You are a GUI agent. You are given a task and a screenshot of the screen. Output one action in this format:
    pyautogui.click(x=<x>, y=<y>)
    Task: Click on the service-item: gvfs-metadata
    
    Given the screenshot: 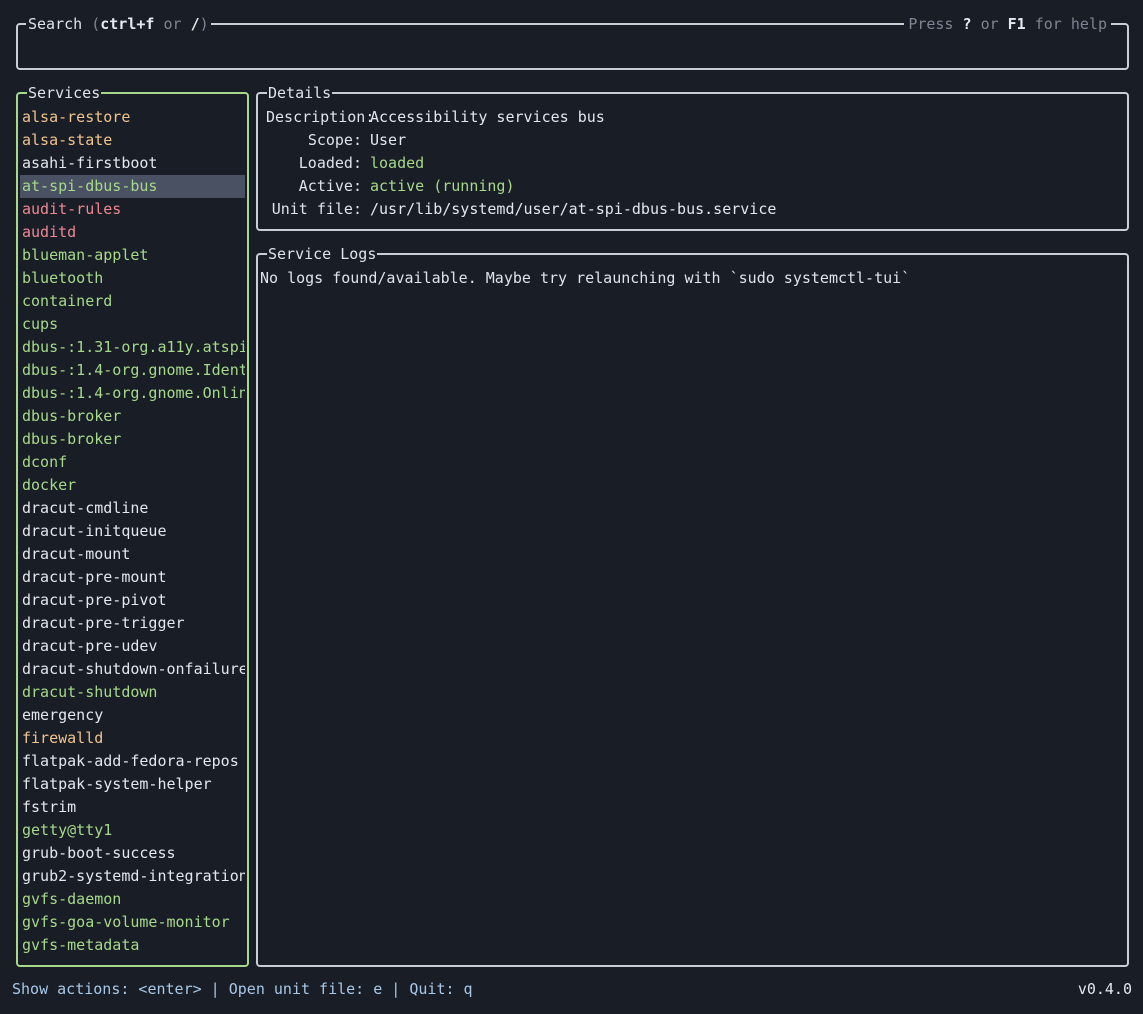 What is the action you would take?
    pyautogui.click(x=132, y=945)
    